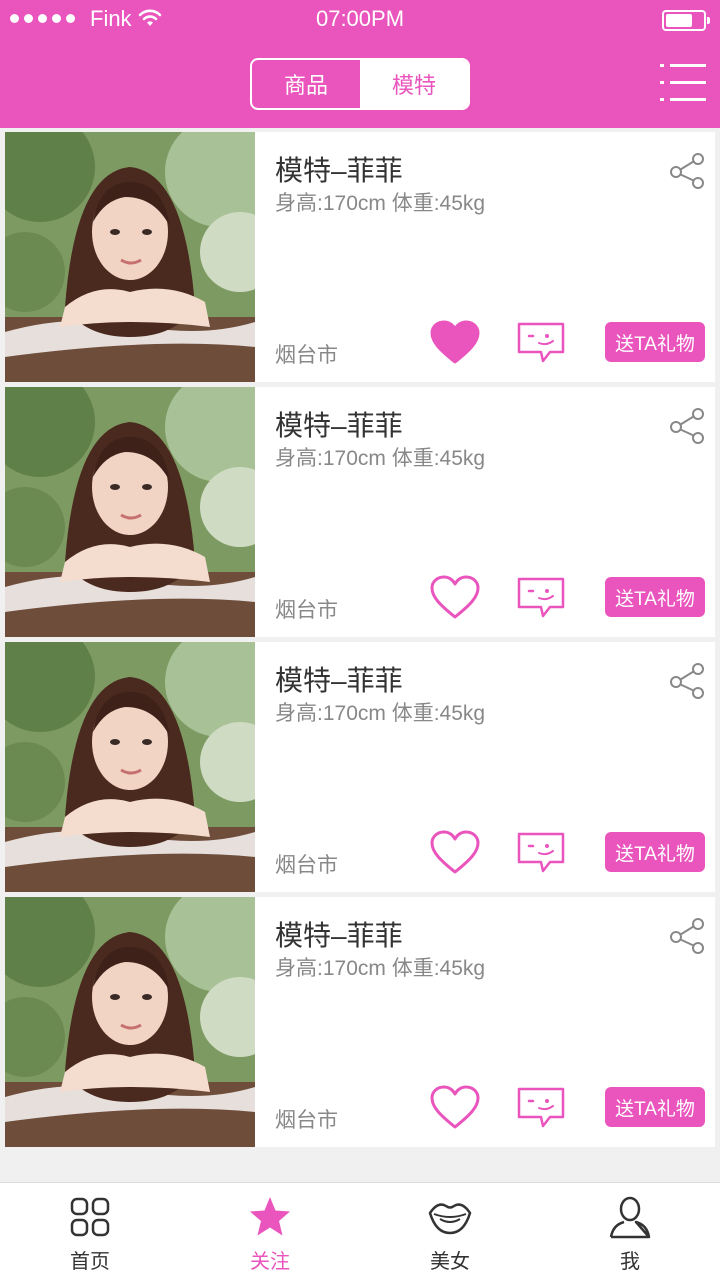 The width and height of the screenshot is (720, 1280). What do you see at coordinates (683, 83) in the screenshot?
I see `list-menu-icon` at bounding box center [683, 83].